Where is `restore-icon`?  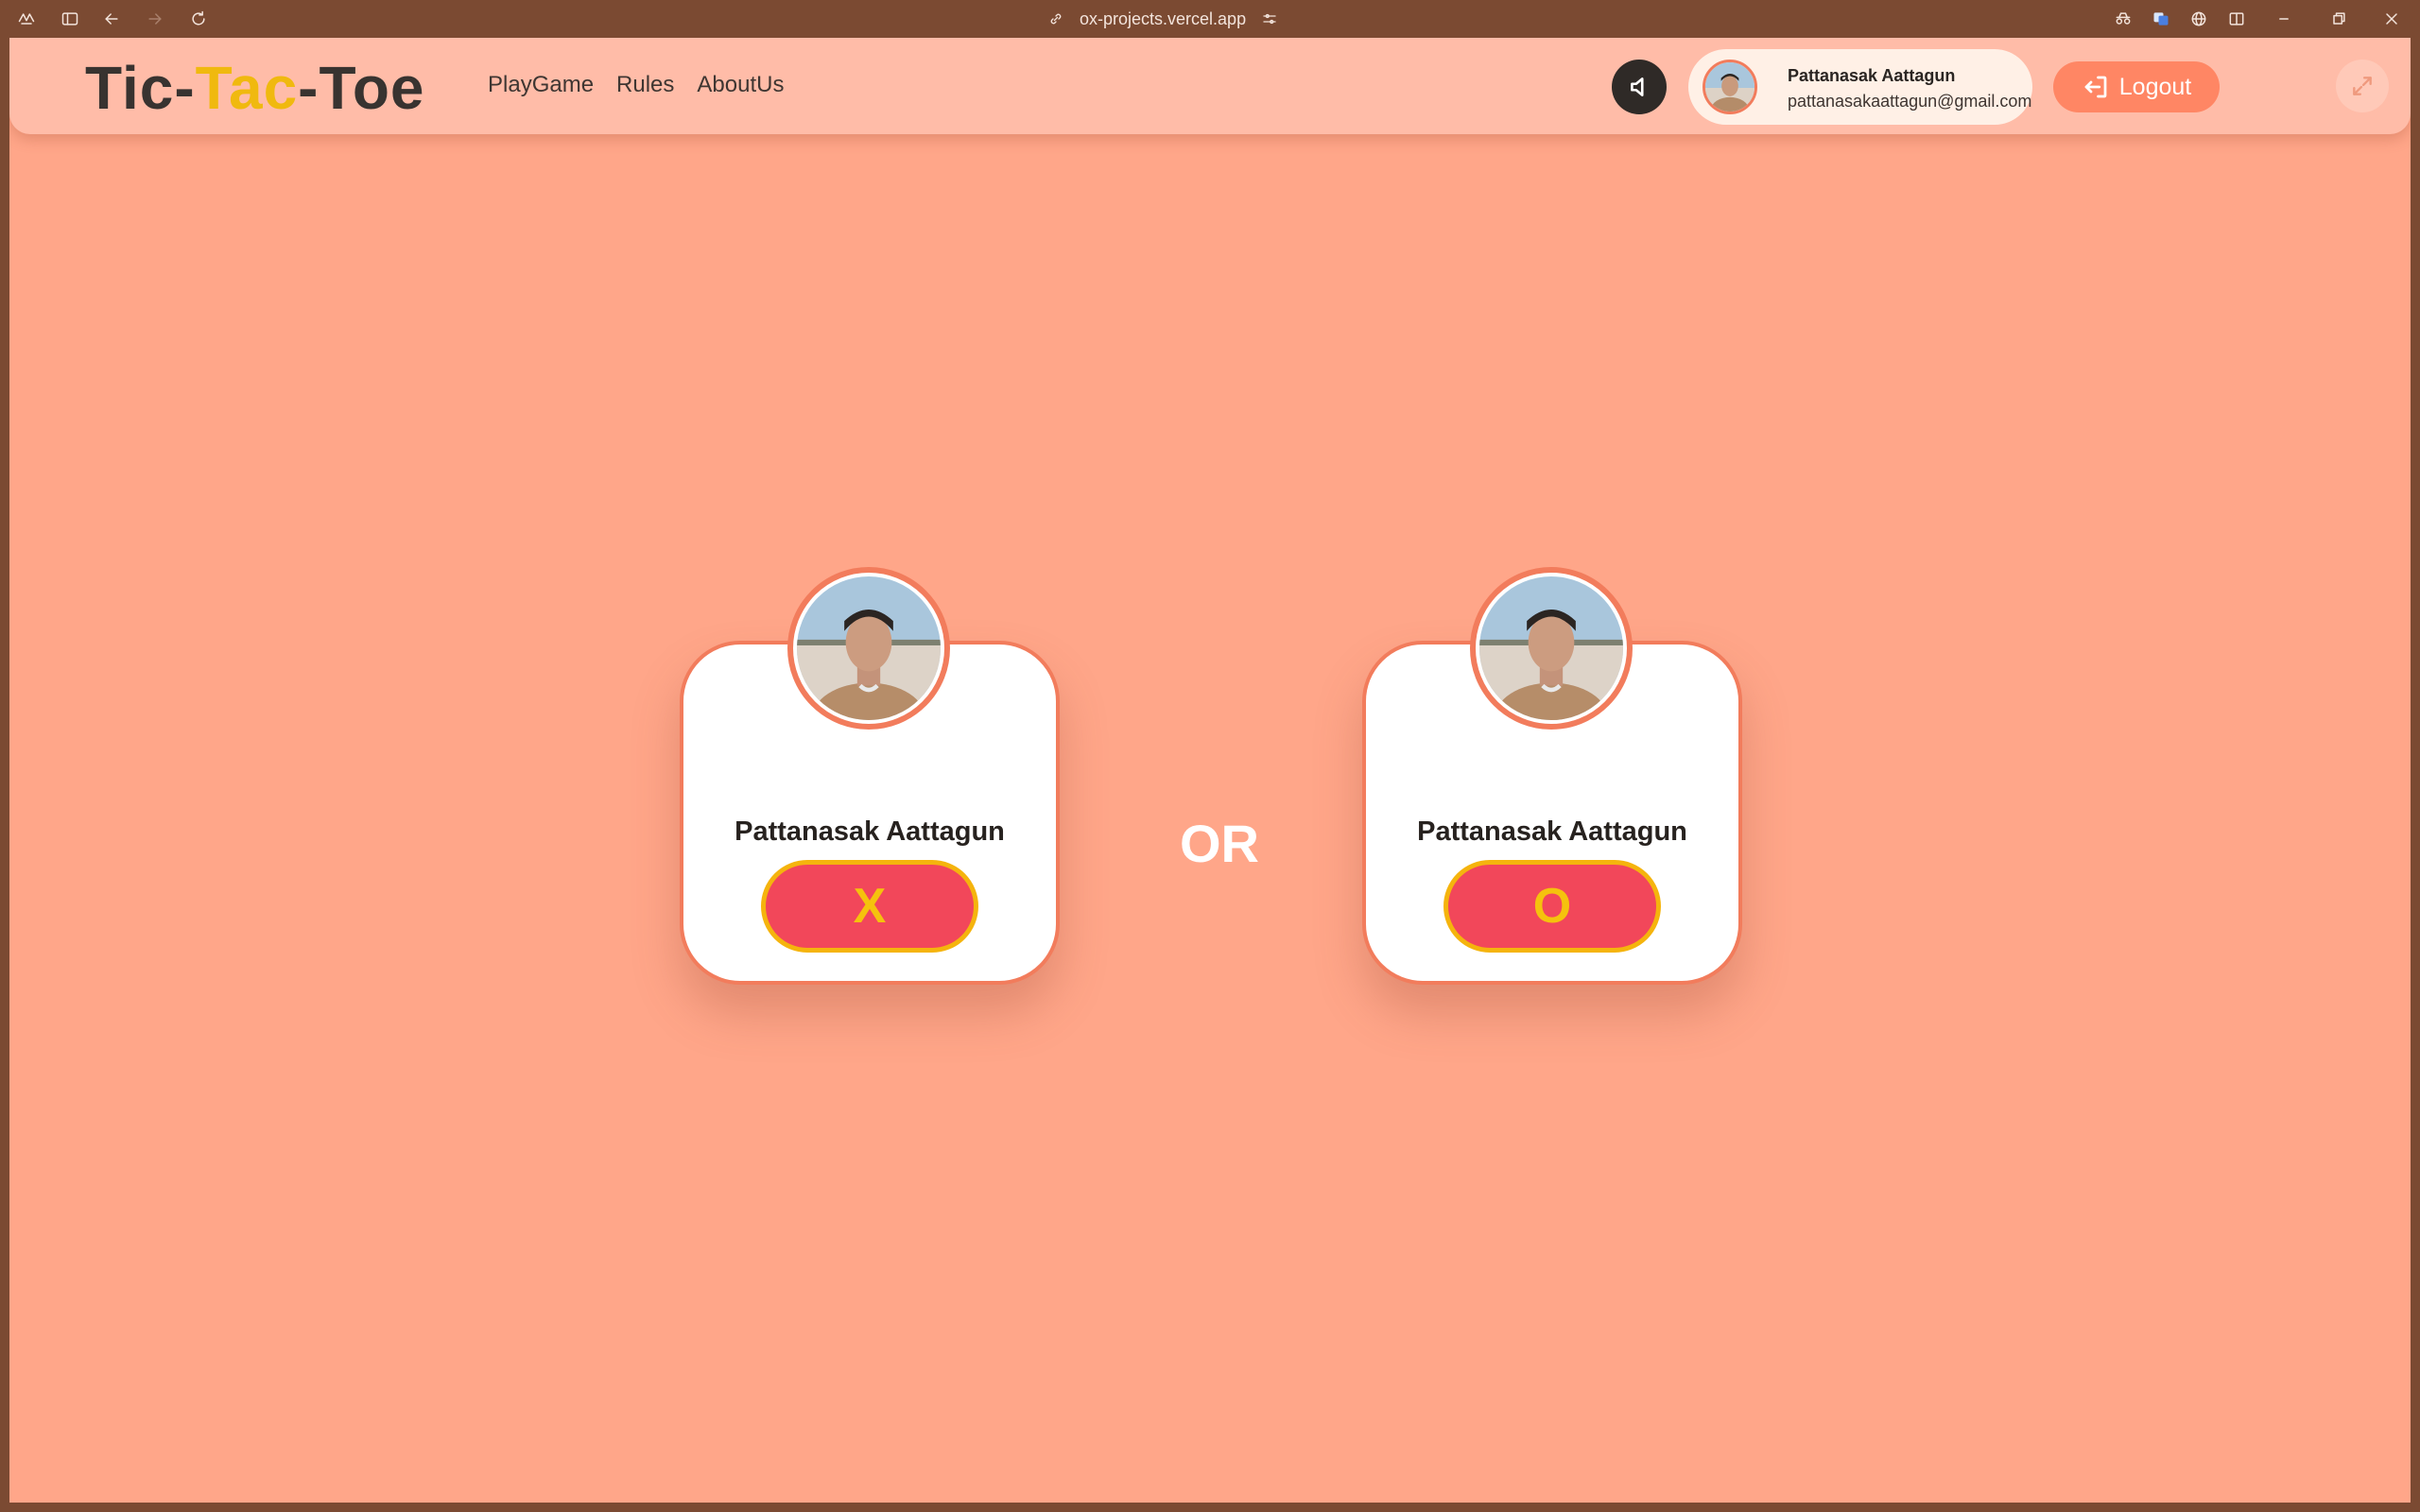
restore-icon is located at coordinates (2338, 19).